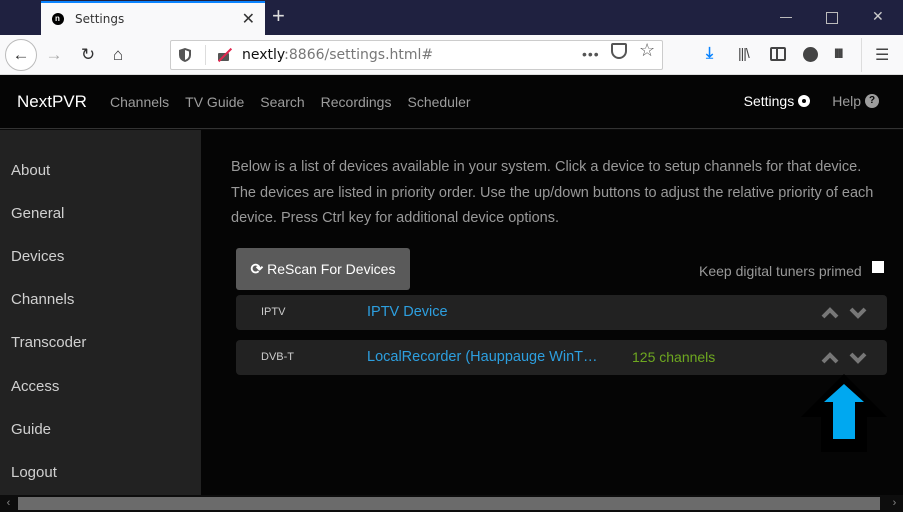  What do you see at coordinates (838, 53) in the screenshot?
I see `extensions-icon: IIII` at bounding box center [838, 53].